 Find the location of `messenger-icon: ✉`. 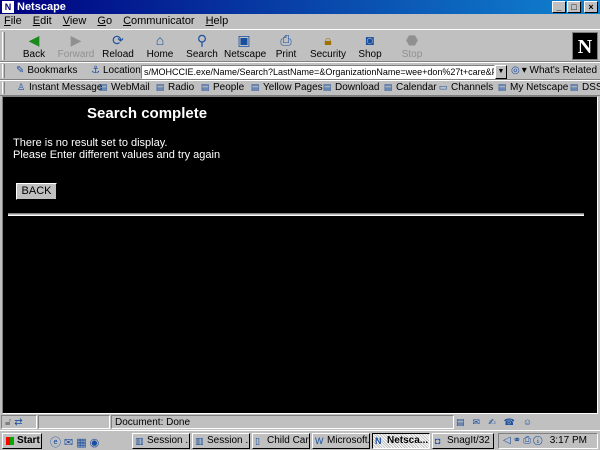

messenger-icon: ✉ is located at coordinates (481, 422).